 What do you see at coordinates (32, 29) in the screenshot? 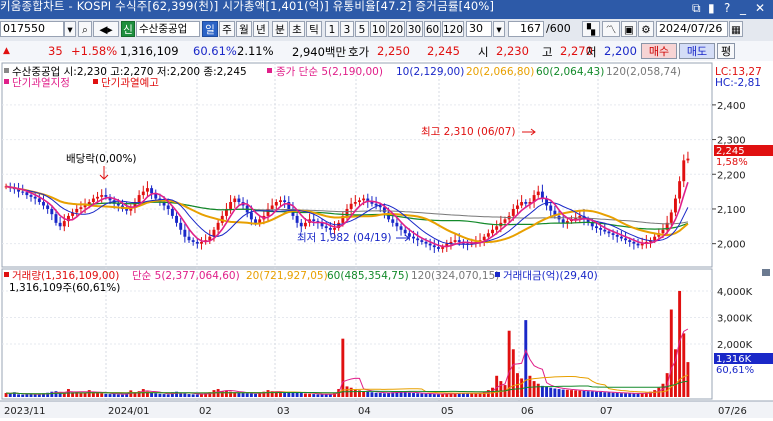
I see `stock-code-input: 017550` at bounding box center [32, 29].